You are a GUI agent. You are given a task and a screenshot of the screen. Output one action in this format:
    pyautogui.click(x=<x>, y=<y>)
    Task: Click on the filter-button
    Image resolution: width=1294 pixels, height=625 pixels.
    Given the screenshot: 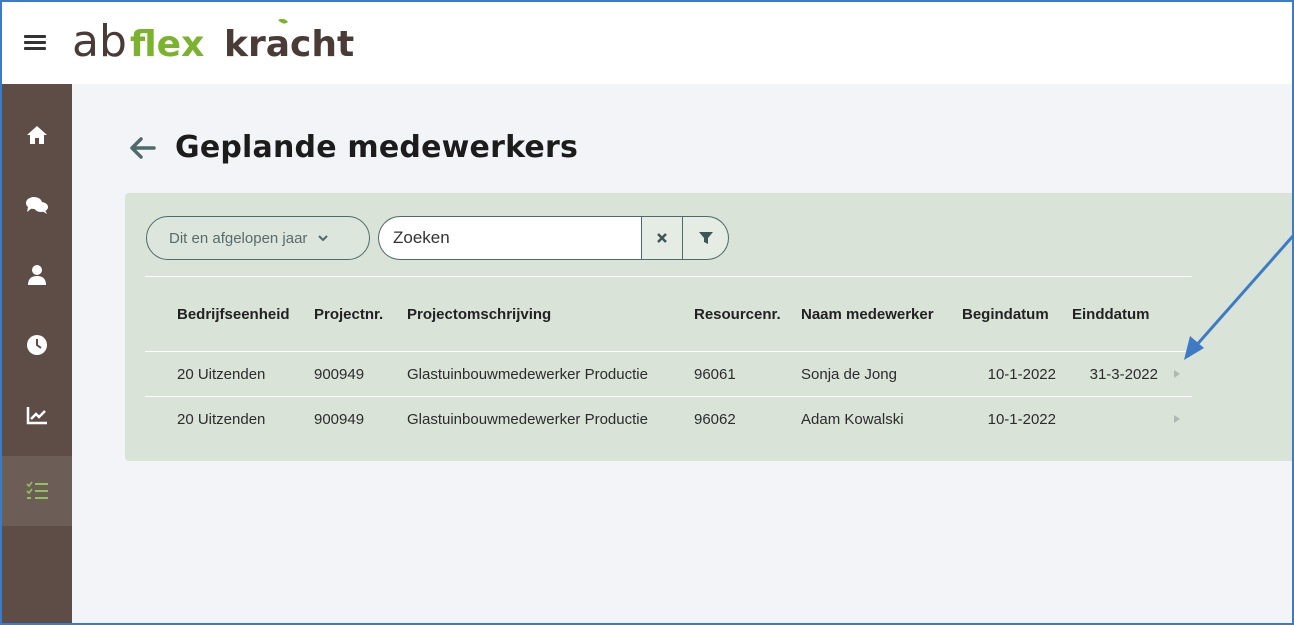 What is the action you would take?
    pyautogui.click(x=706, y=238)
    